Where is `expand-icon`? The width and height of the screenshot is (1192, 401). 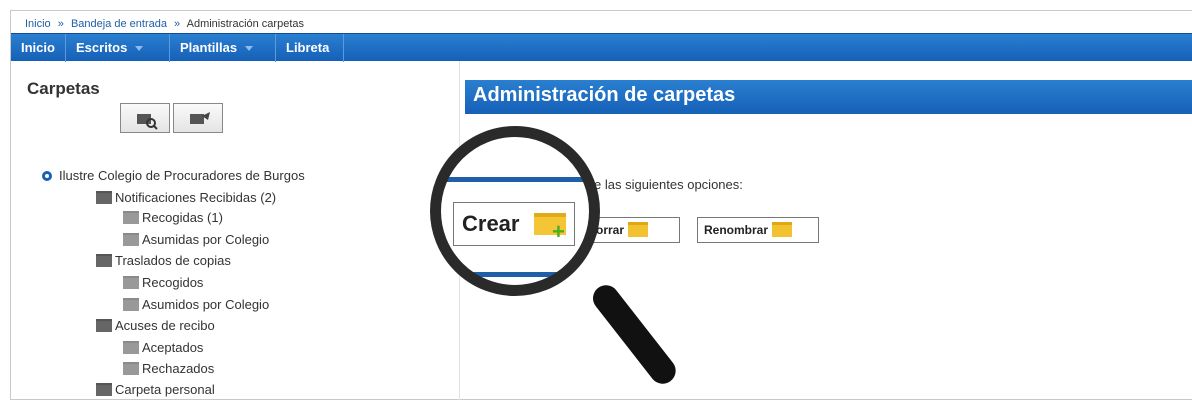 expand-icon is located at coordinates (47, 176).